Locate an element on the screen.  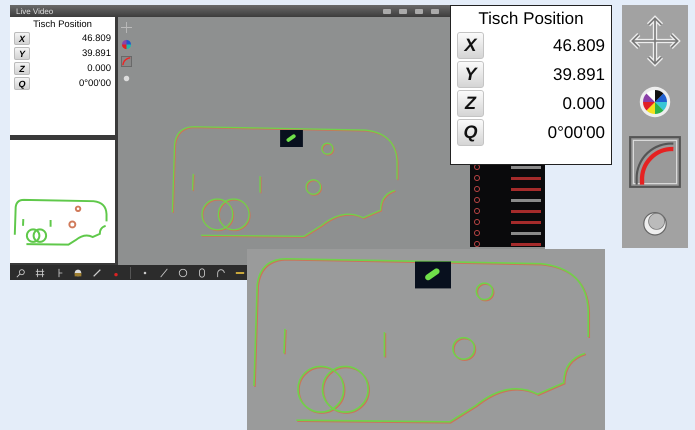
circle-tool-icon is located at coordinates (183, 273).